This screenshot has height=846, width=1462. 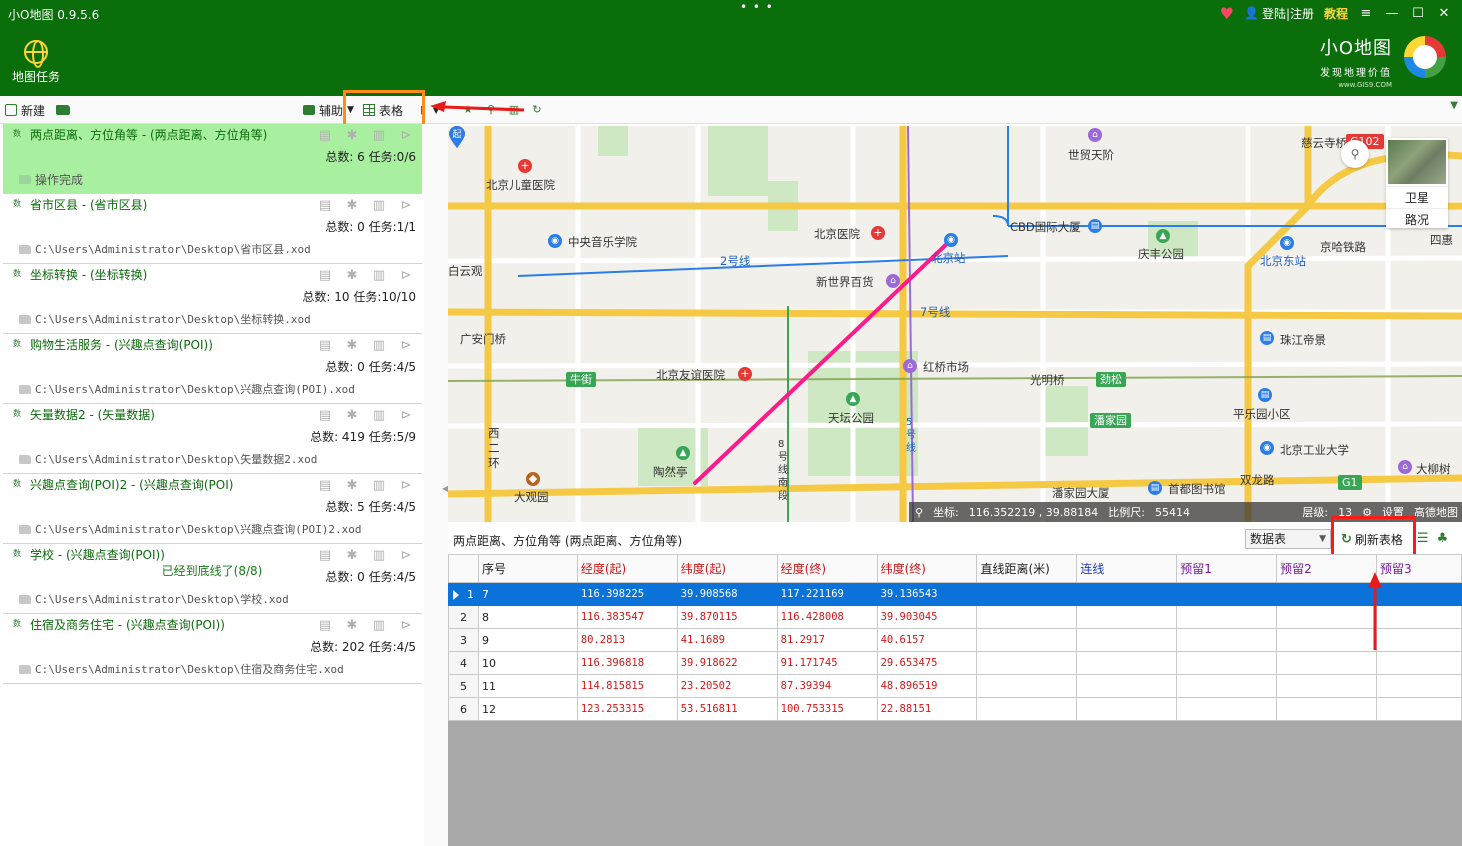 I want to click on table-cell: 29.653475, so click(x=927, y=663).